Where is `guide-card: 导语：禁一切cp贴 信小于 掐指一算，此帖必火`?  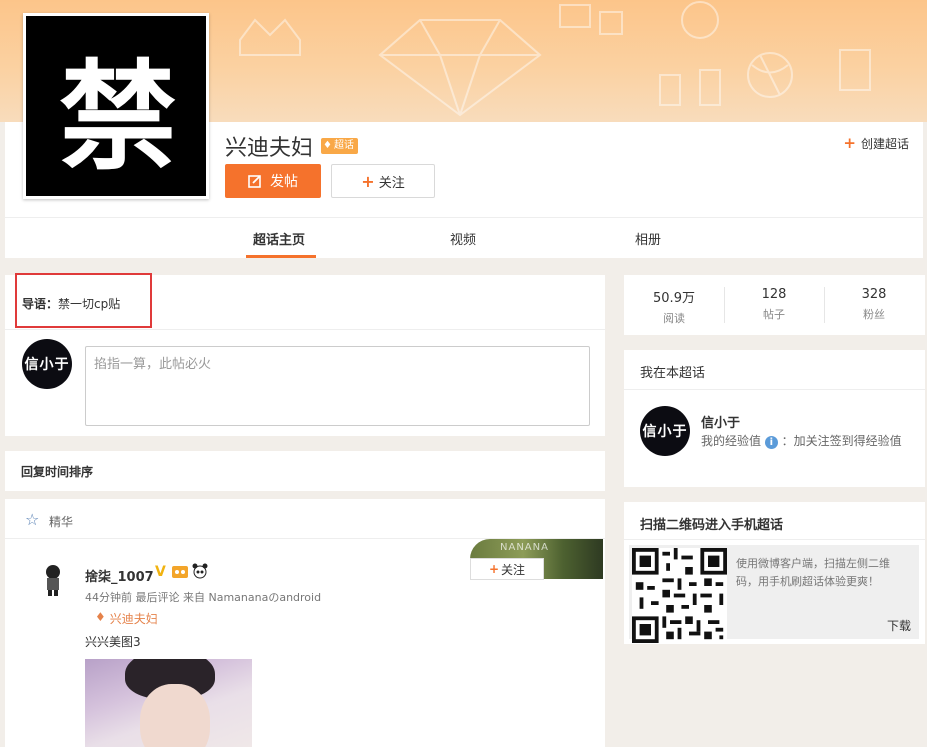 guide-card: 导语：禁一切cp贴 信小于 掐指一算，此帖必火 is located at coordinates (305, 354).